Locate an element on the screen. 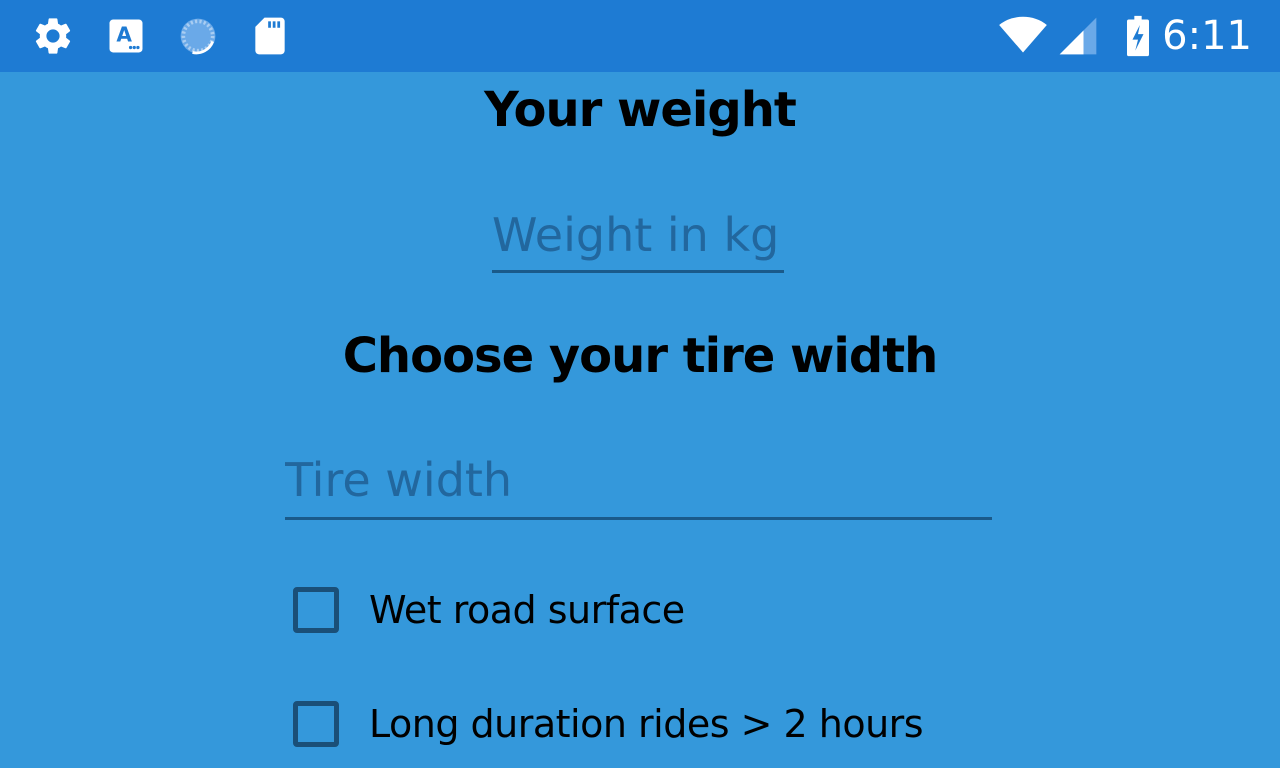 The width and height of the screenshot is (1280, 768). long-rides-checkbox-row: Long duration rides > 2 hours is located at coordinates (608, 724).